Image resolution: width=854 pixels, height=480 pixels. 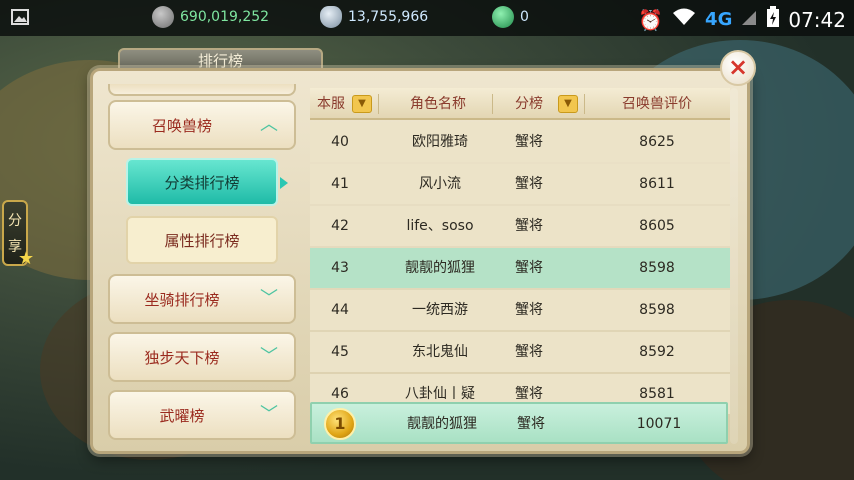 What do you see at coordinates (568, 104) in the screenshot?
I see `category-filter-dropdown: ▼` at bounding box center [568, 104].